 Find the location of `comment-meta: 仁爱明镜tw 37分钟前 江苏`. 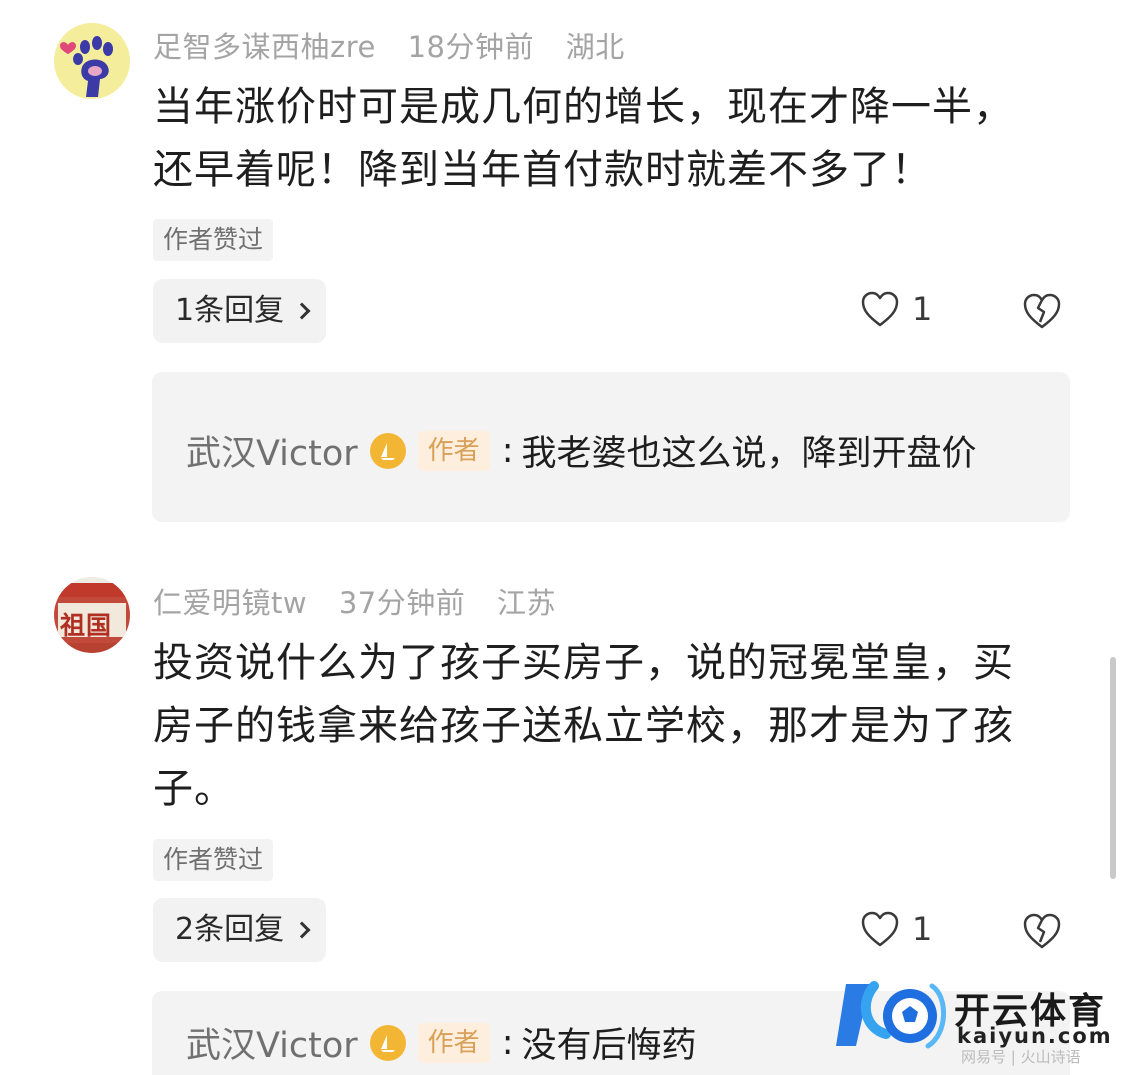

comment-meta: 仁爱明镜tw 37分钟前 江苏 is located at coordinates (365, 601).